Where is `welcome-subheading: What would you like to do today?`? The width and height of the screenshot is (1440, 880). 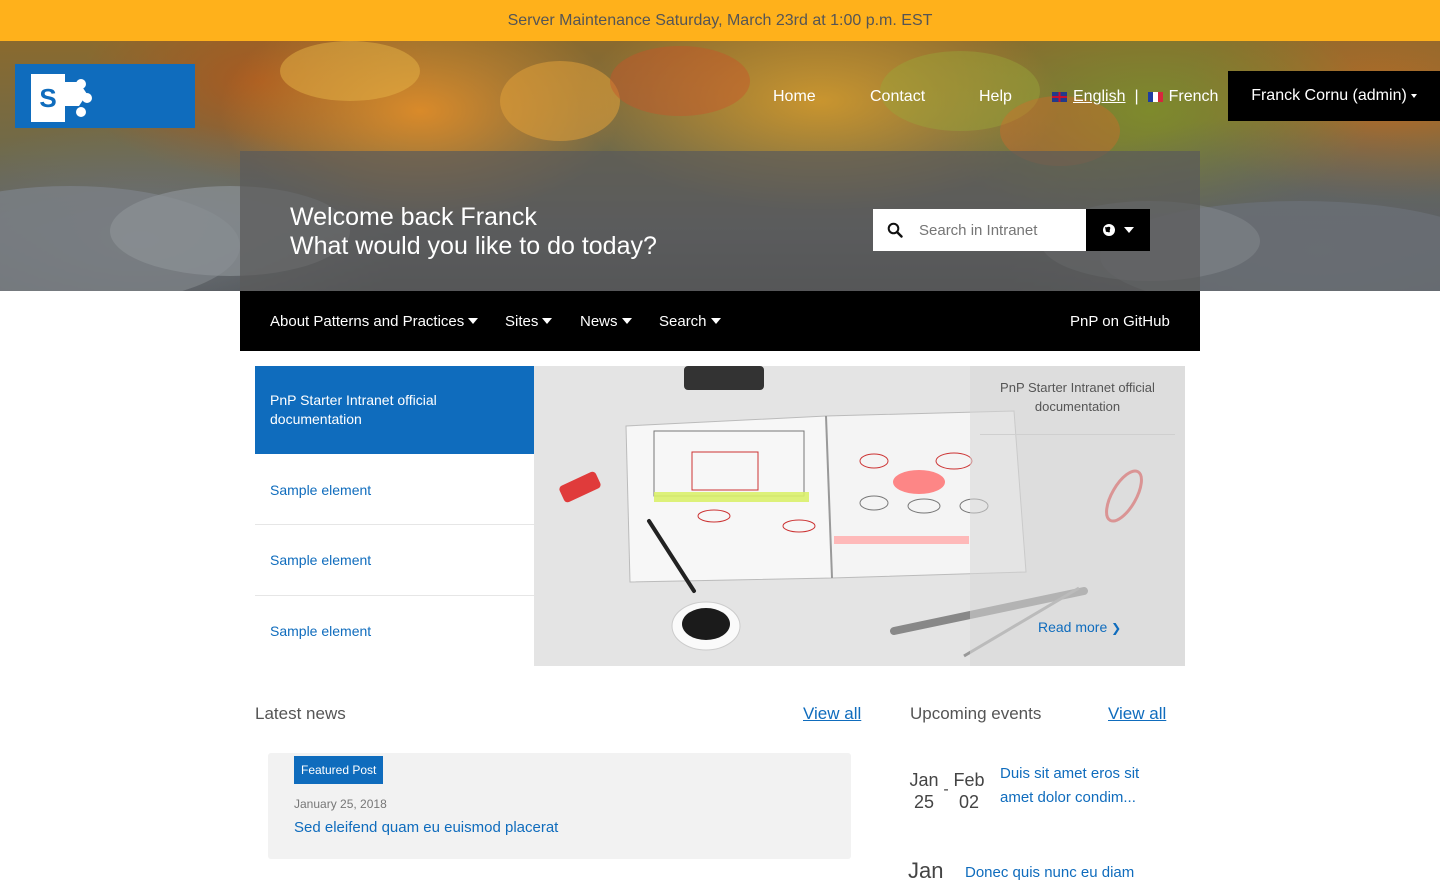 welcome-subheading: What would you like to do today? is located at coordinates (473, 246).